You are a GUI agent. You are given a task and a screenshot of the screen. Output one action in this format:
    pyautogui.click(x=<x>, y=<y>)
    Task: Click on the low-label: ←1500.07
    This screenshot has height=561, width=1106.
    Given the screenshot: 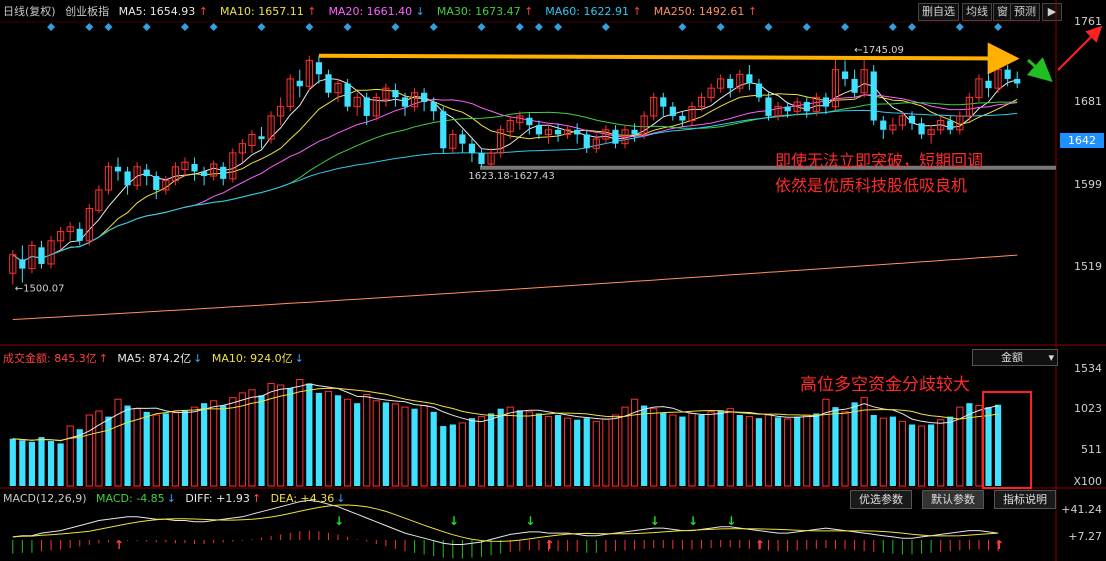 What is the action you would take?
    pyautogui.click(x=40, y=289)
    